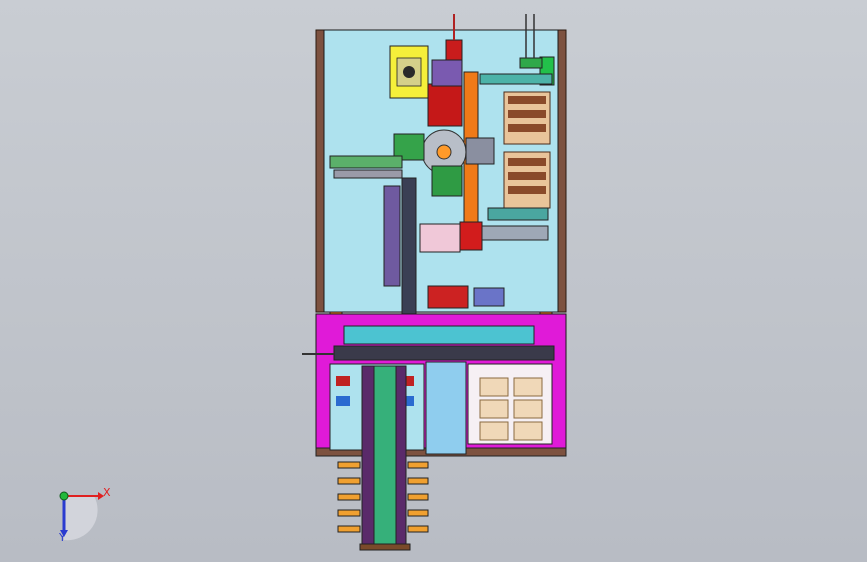  Describe the element at coordinates (320, 171) in the screenshot. I see `upper-frame-left-rail` at that location.